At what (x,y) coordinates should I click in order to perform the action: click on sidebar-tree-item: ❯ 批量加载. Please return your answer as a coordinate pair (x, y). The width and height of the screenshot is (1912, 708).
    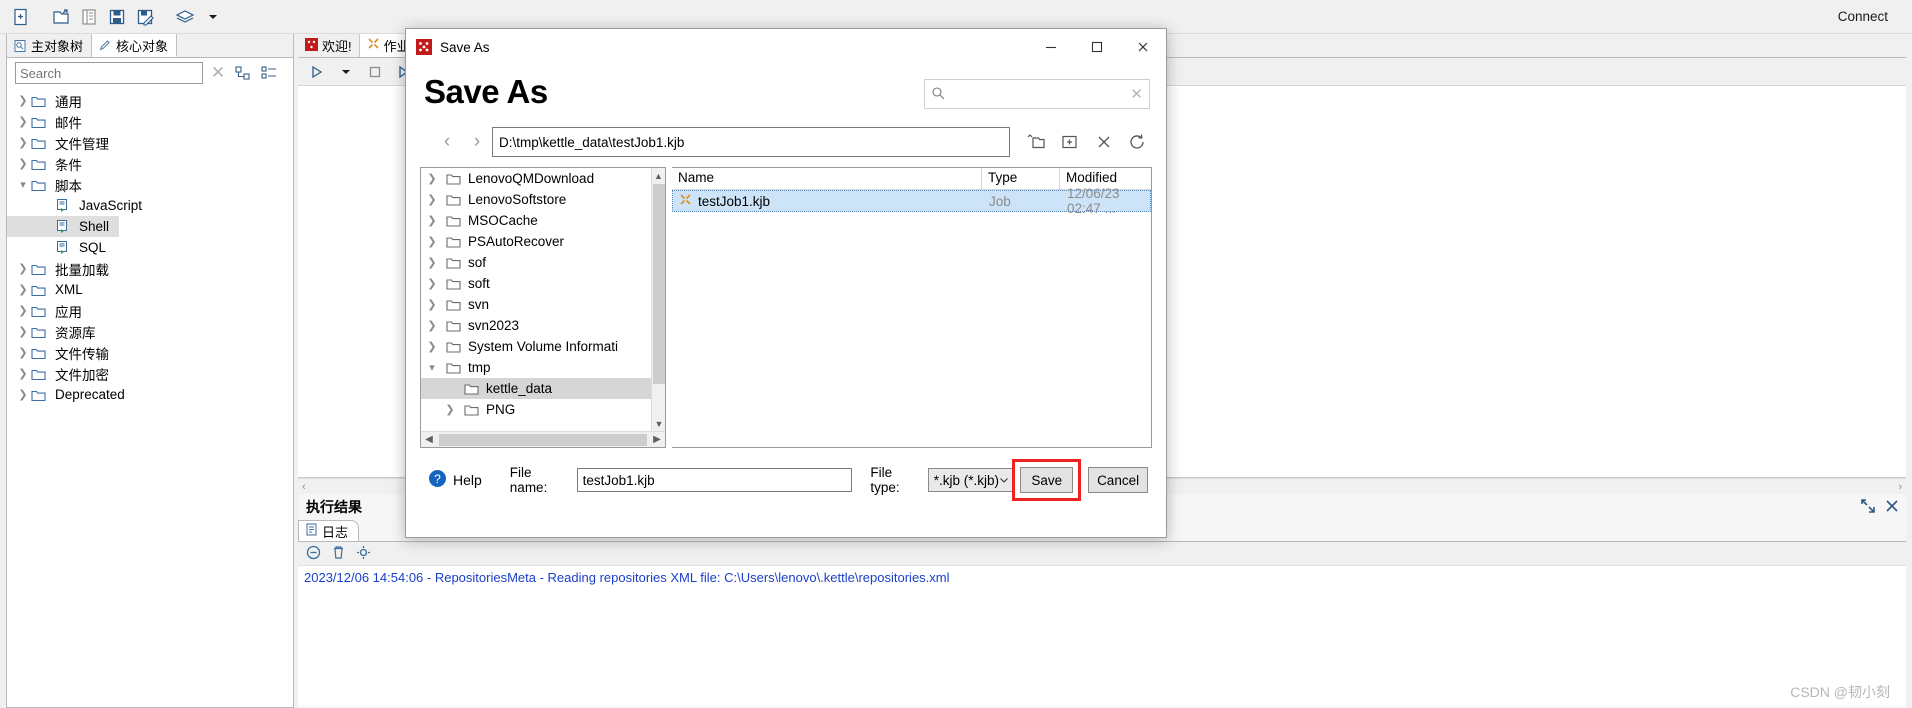
    Looking at the image, I should click on (150, 268).